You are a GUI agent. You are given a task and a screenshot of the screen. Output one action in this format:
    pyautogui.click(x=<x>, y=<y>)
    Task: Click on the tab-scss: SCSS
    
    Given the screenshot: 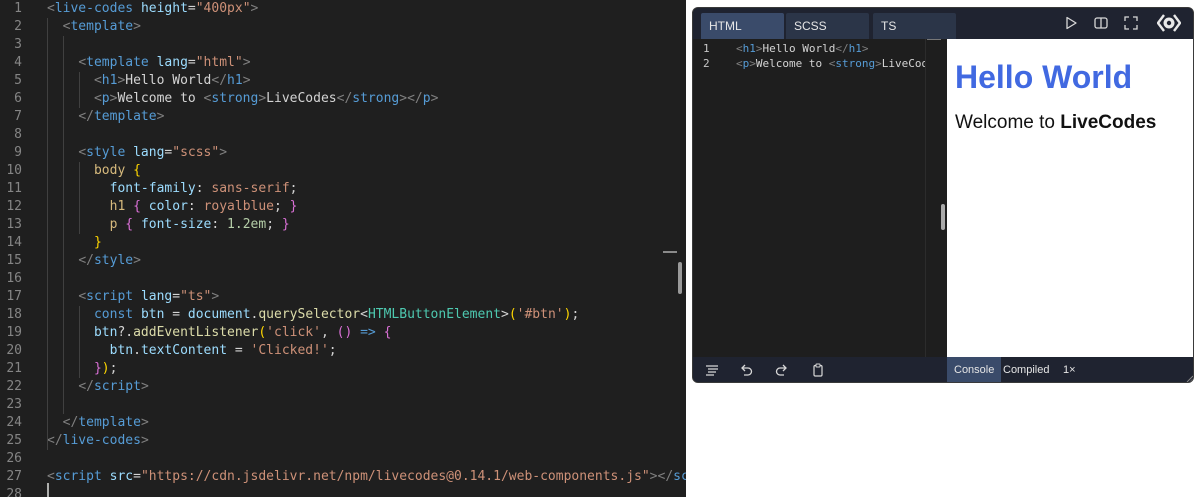 What is the action you would take?
    pyautogui.click(x=827, y=26)
    